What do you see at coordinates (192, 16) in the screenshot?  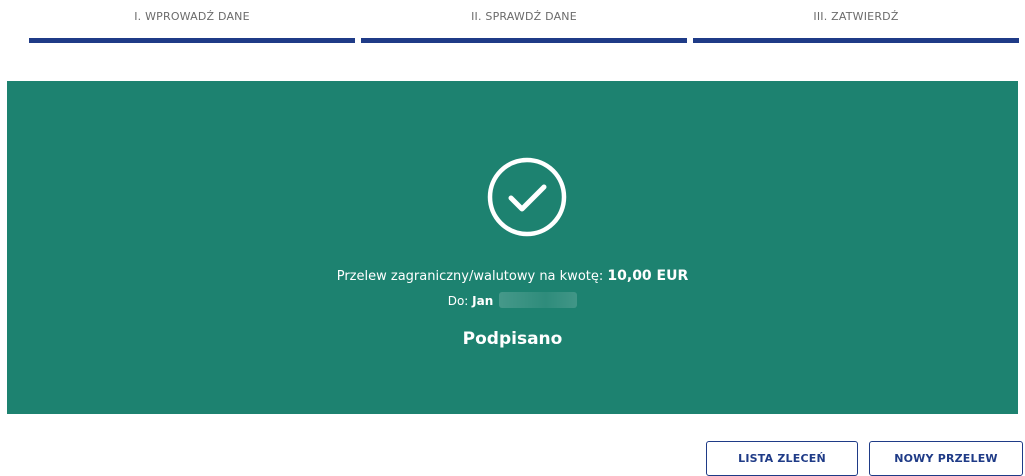 I see `step-label: I. WPROWADŹ DANE` at bounding box center [192, 16].